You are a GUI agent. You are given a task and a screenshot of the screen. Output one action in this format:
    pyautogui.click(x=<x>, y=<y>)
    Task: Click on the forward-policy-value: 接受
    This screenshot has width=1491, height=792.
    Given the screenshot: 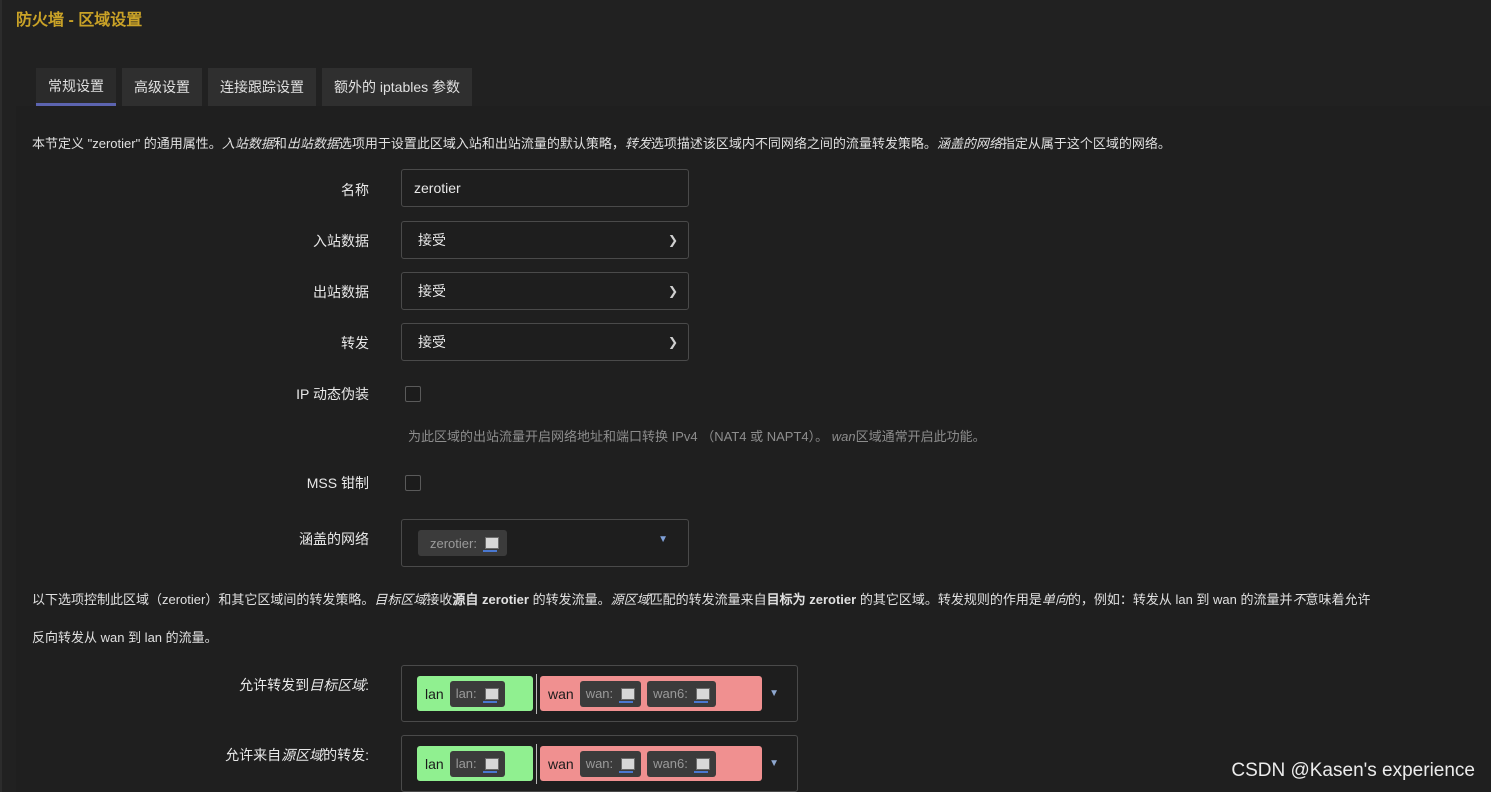 What is the action you would take?
    pyautogui.click(x=432, y=342)
    